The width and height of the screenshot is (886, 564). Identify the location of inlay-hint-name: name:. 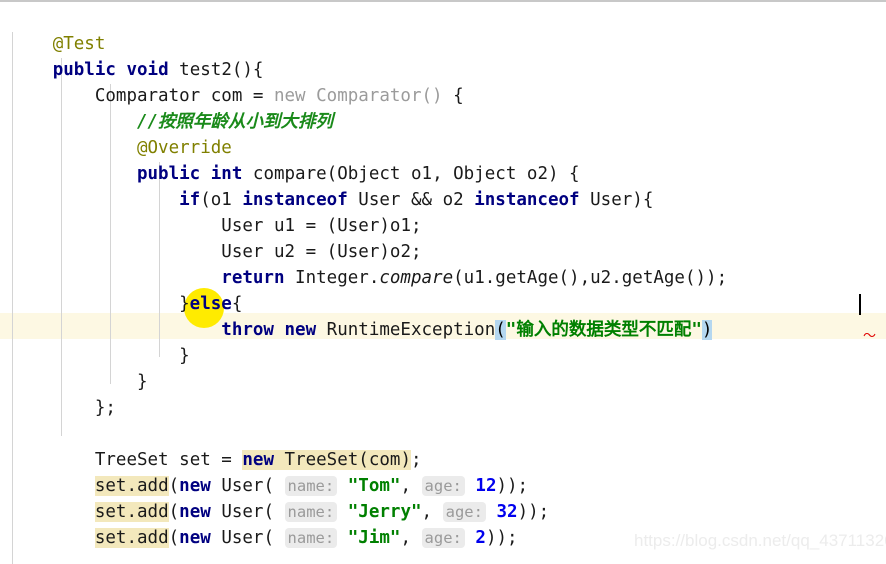
(311, 538).